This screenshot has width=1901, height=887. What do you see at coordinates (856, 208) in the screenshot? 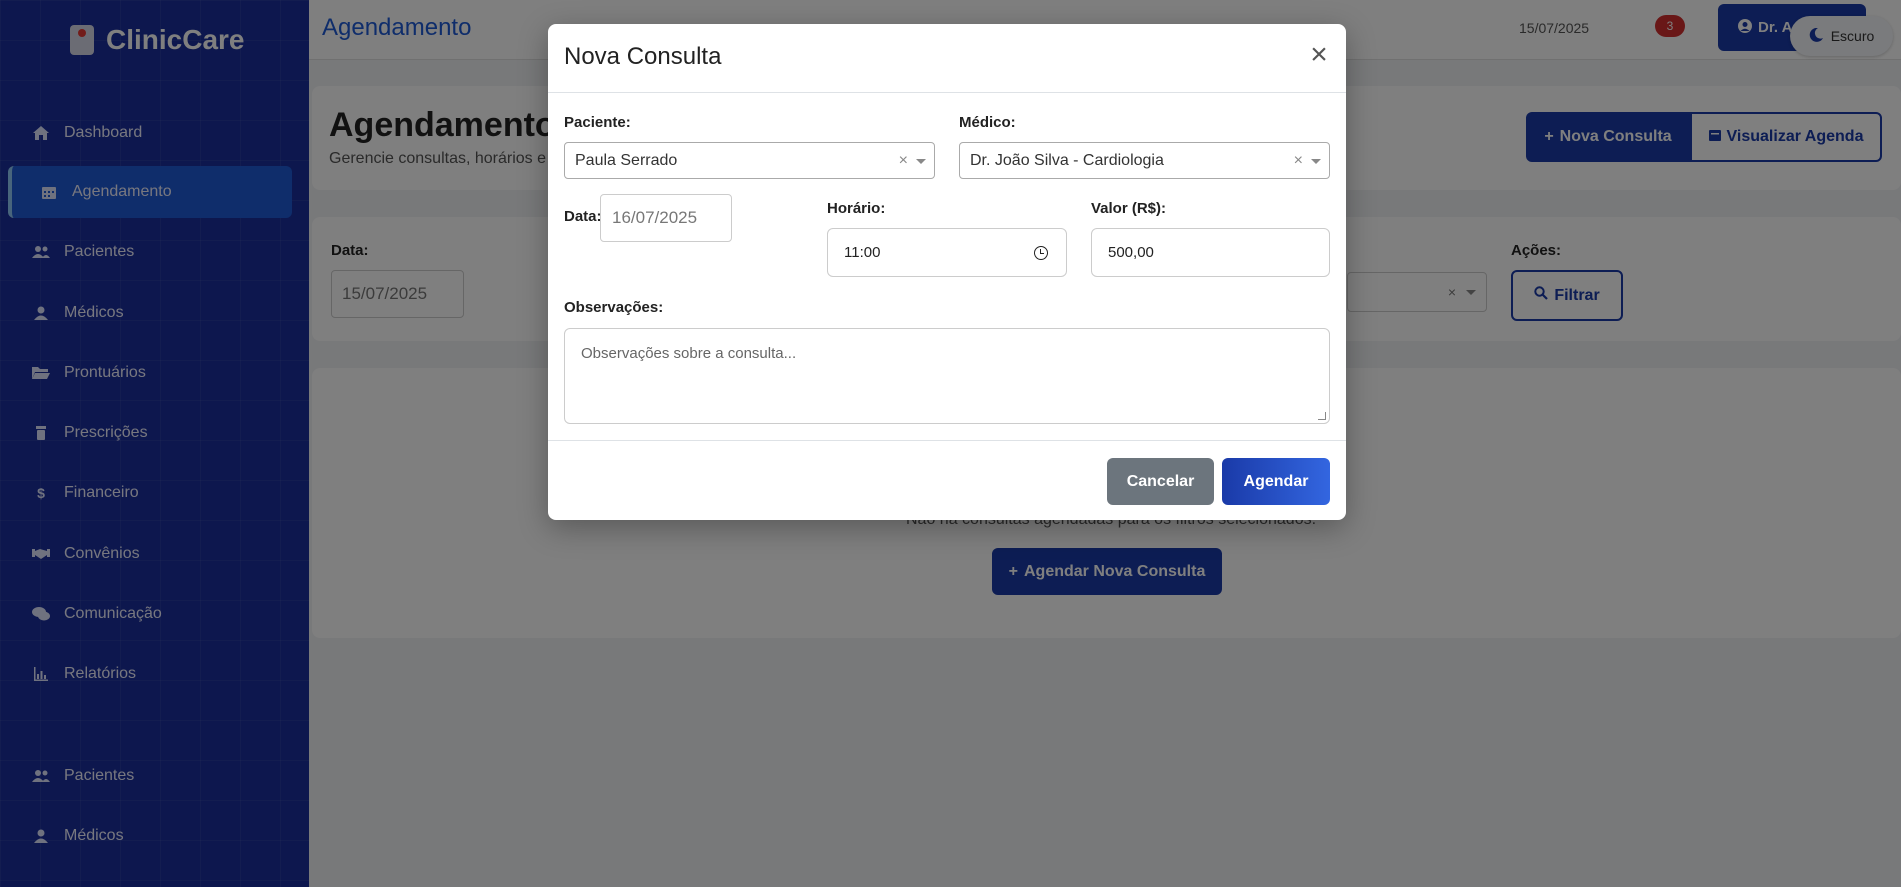
I see `time-label: Horário:` at bounding box center [856, 208].